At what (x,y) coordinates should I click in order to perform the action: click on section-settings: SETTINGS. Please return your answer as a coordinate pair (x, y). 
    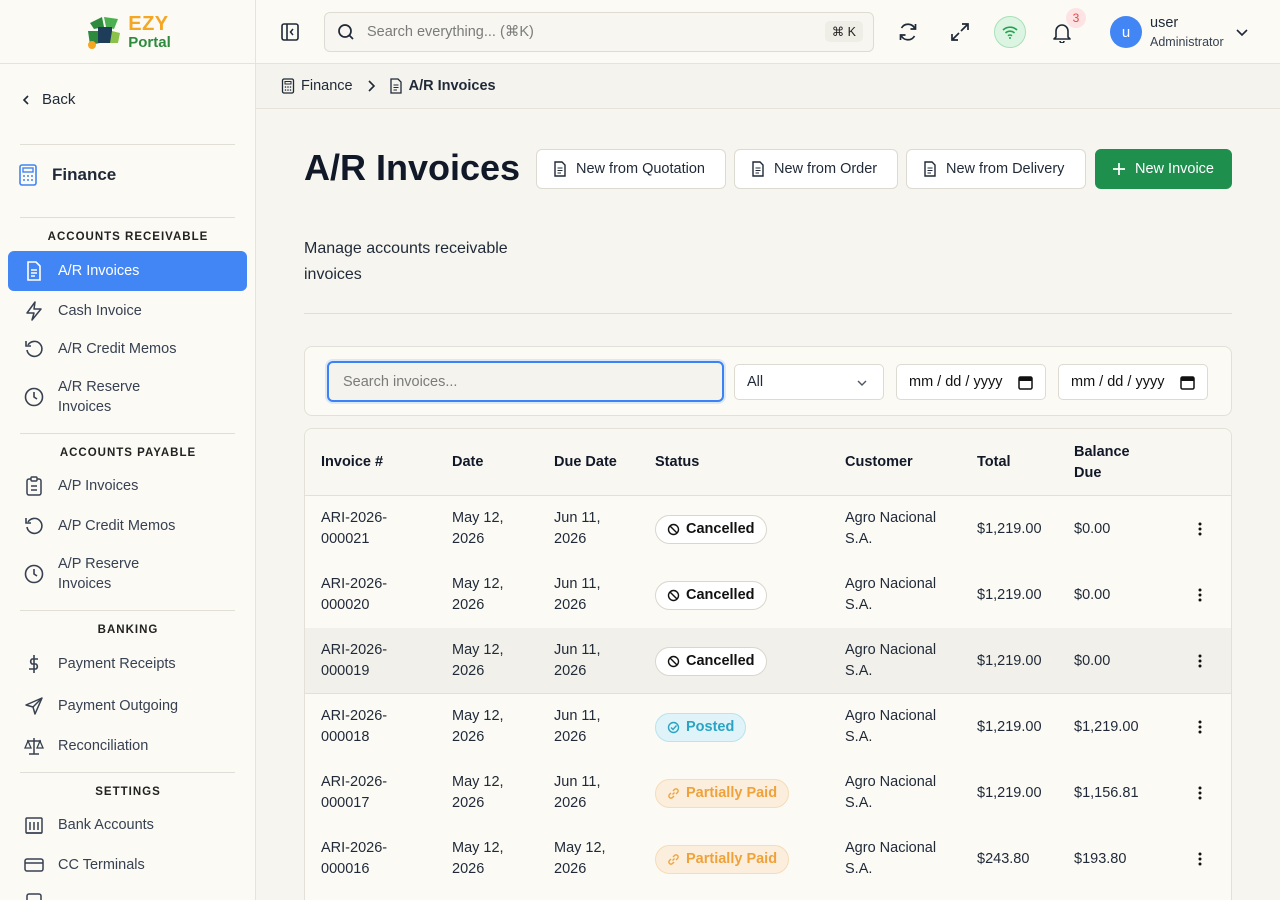
    Looking at the image, I should click on (128, 792).